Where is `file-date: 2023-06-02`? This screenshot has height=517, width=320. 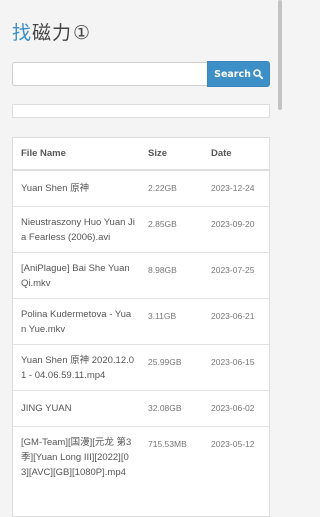 file-date: 2023-06-02 is located at coordinates (236, 408).